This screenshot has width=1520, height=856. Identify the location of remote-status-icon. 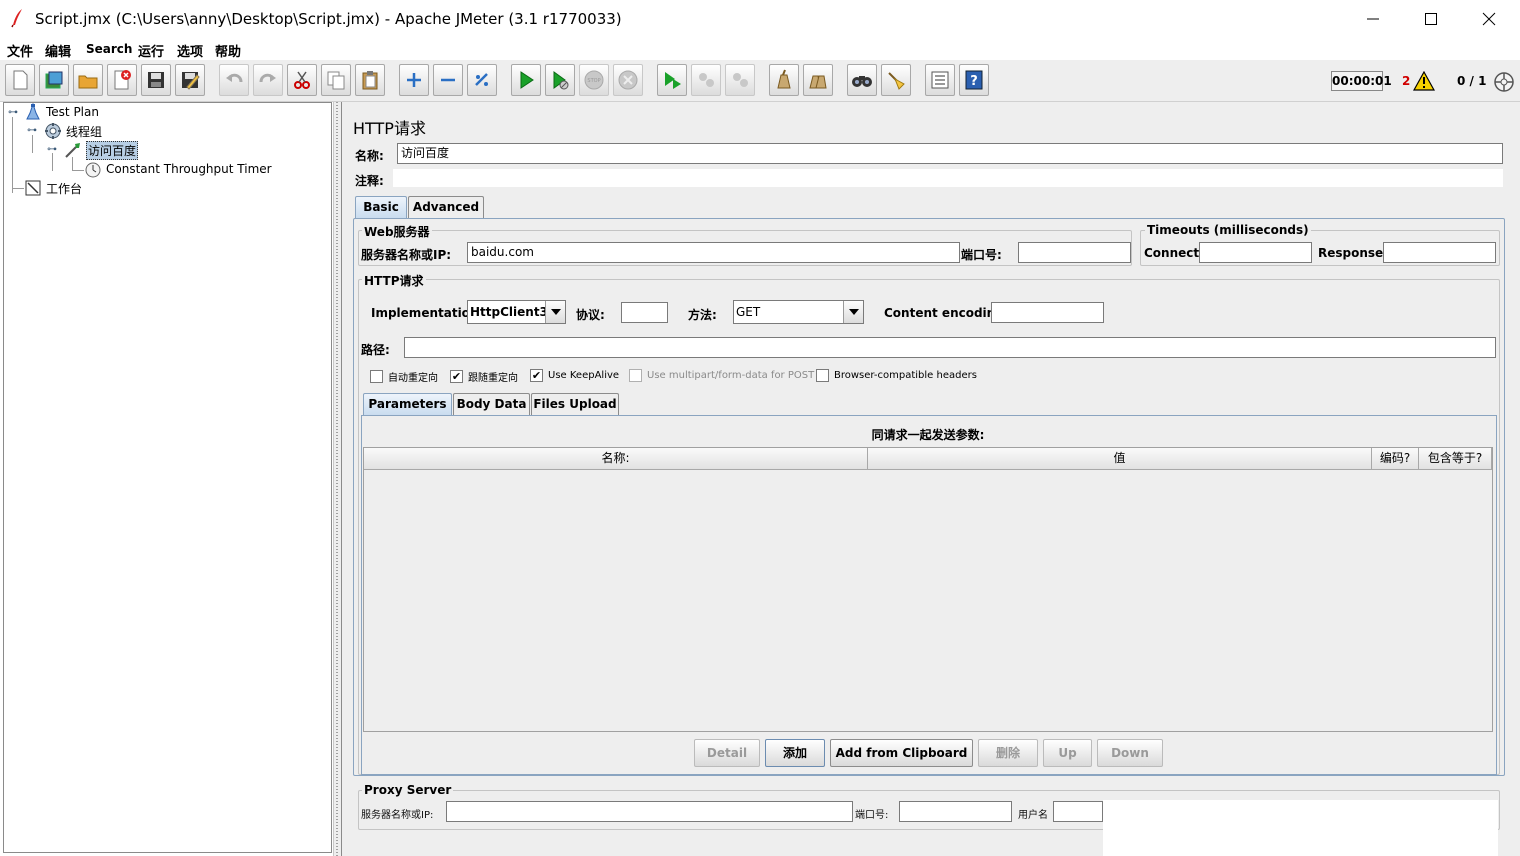
(1504, 82).